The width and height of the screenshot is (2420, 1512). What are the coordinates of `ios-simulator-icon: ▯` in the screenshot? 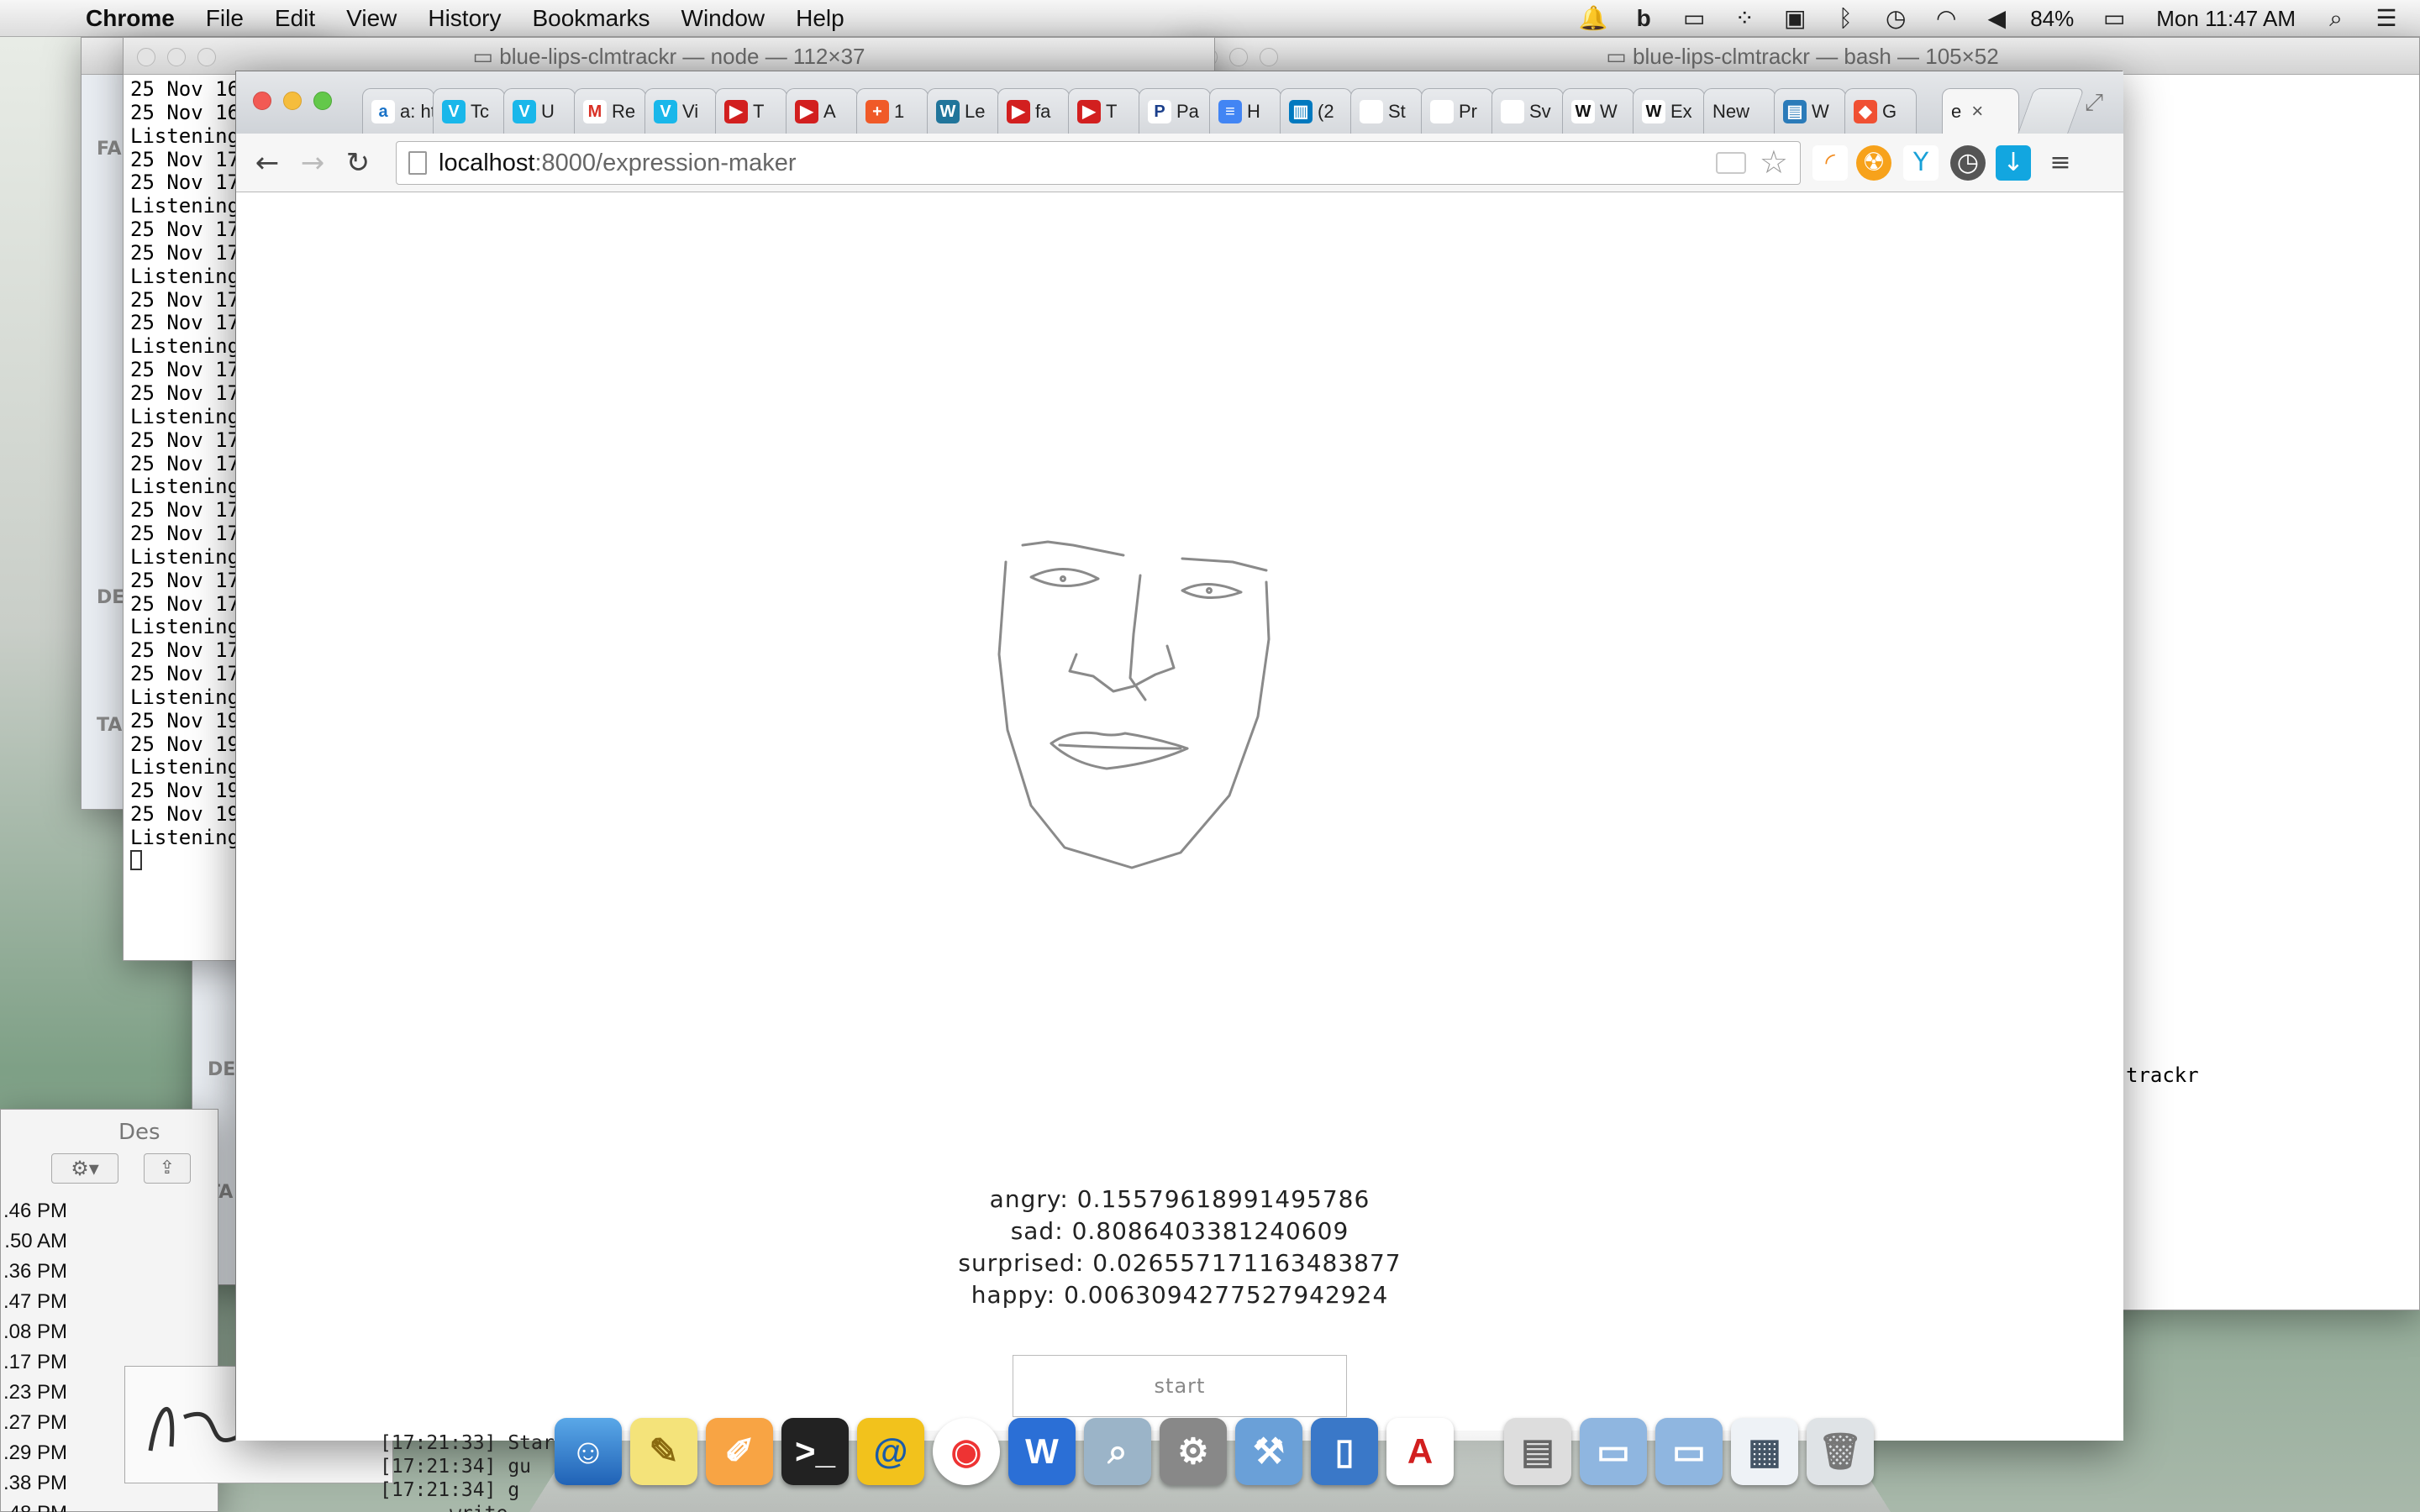 It's located at (1345, 1451).